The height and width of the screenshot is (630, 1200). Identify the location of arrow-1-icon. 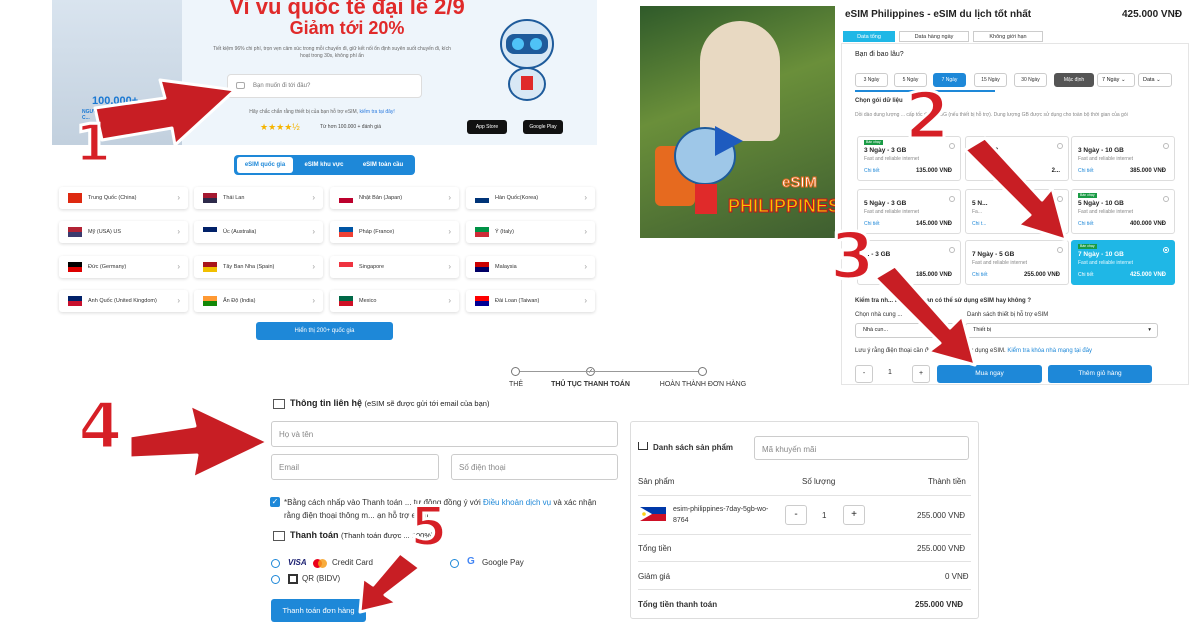
(165, 112).